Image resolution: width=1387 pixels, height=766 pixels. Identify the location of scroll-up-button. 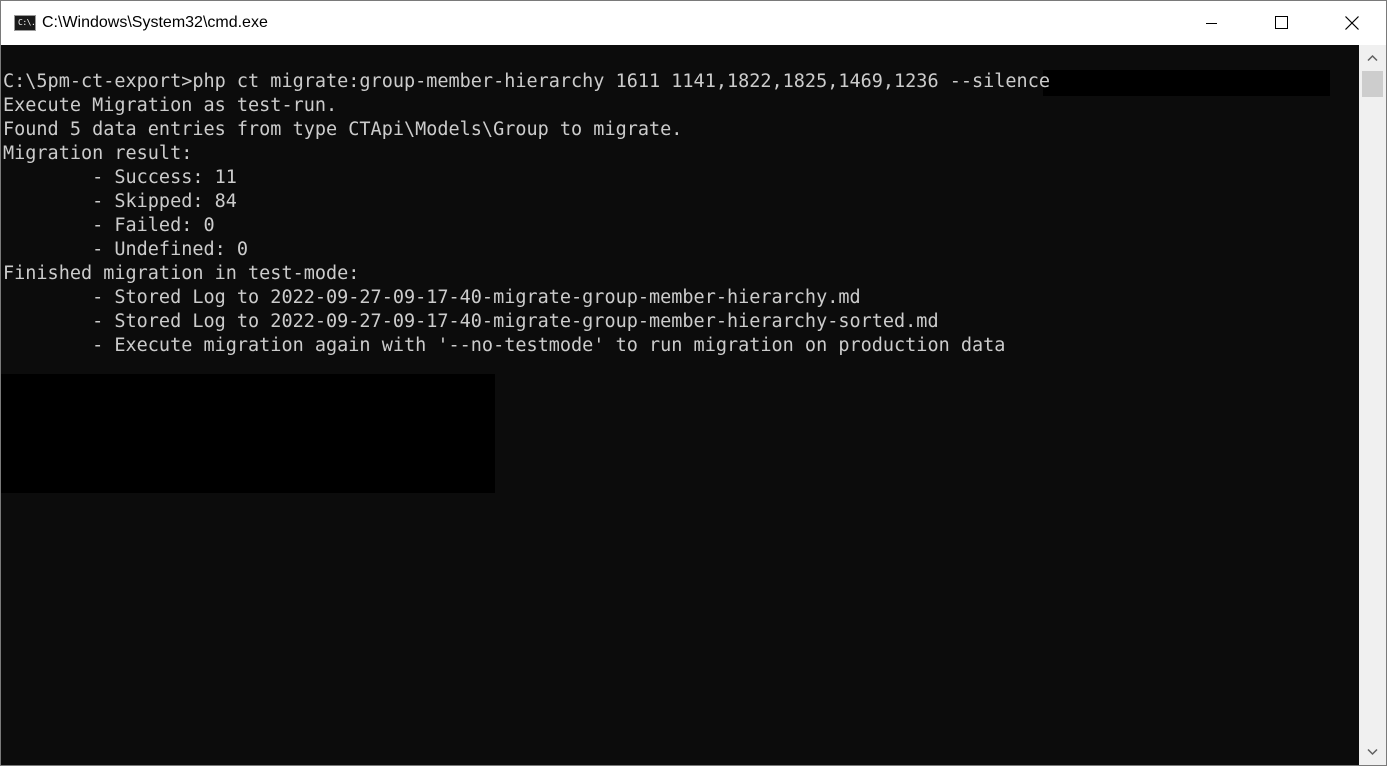
(1372, 58).